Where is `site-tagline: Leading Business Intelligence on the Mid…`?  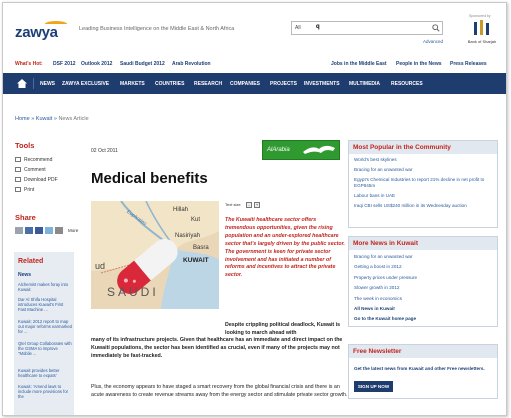 site-tagline: Leading Business Intelligence on the Mid… is located at coordinates (157, 29).